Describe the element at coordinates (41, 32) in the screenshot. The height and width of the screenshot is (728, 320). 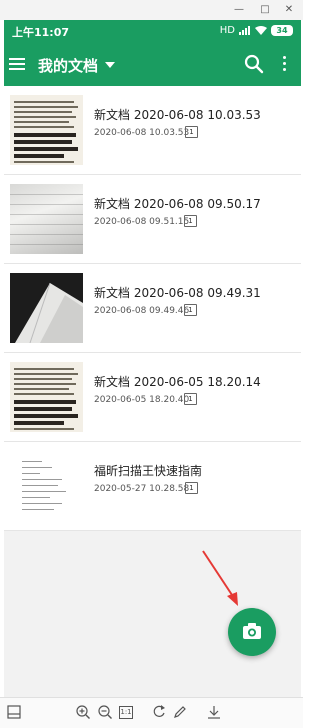
I see `status-time: 上午11:07` at that location.